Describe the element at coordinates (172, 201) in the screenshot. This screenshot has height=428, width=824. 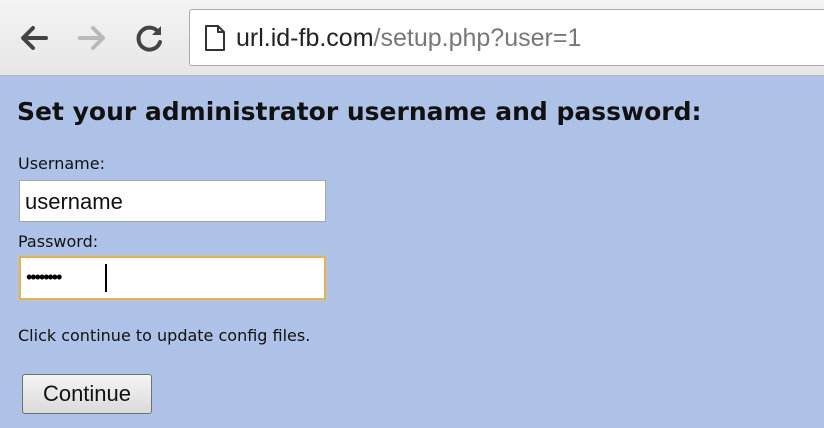
I see `username-field: username` at that location.